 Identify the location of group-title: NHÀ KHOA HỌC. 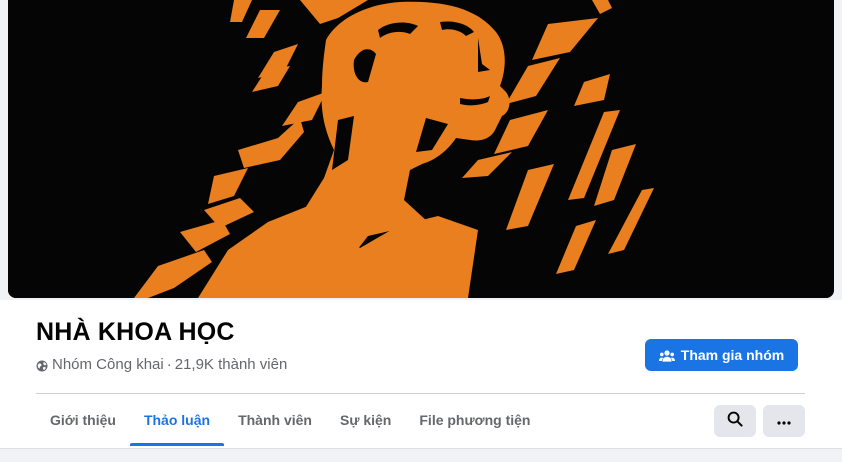
(135, 332).